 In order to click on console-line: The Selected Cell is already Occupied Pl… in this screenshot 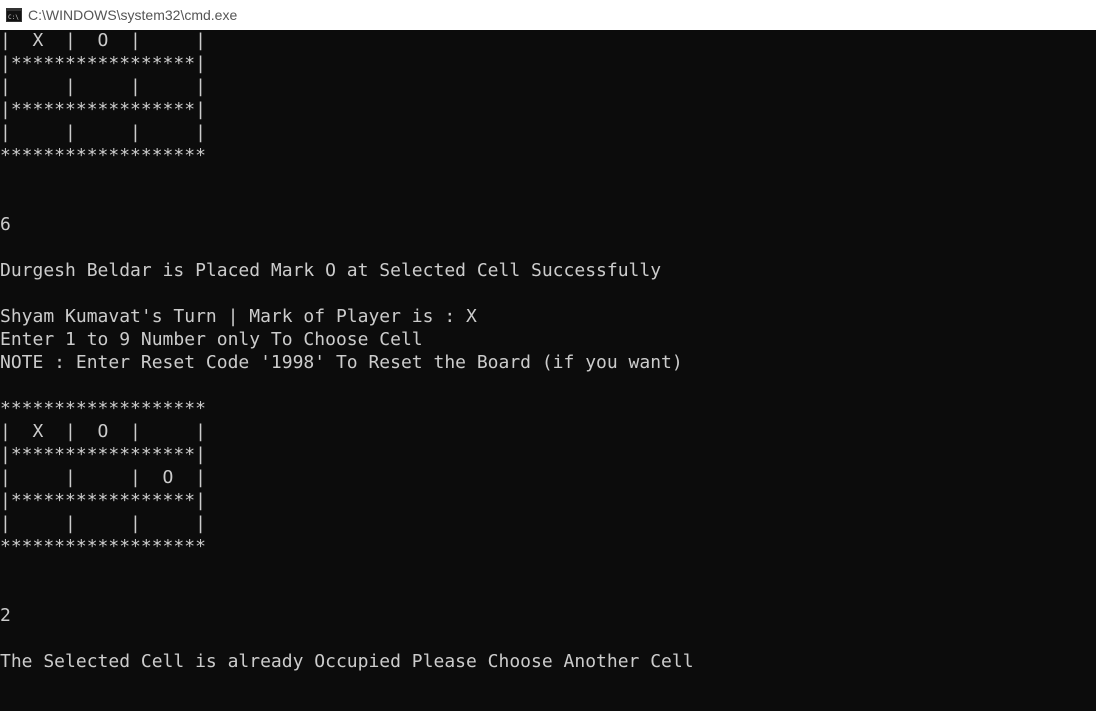, I will do `click(347, 661)`.